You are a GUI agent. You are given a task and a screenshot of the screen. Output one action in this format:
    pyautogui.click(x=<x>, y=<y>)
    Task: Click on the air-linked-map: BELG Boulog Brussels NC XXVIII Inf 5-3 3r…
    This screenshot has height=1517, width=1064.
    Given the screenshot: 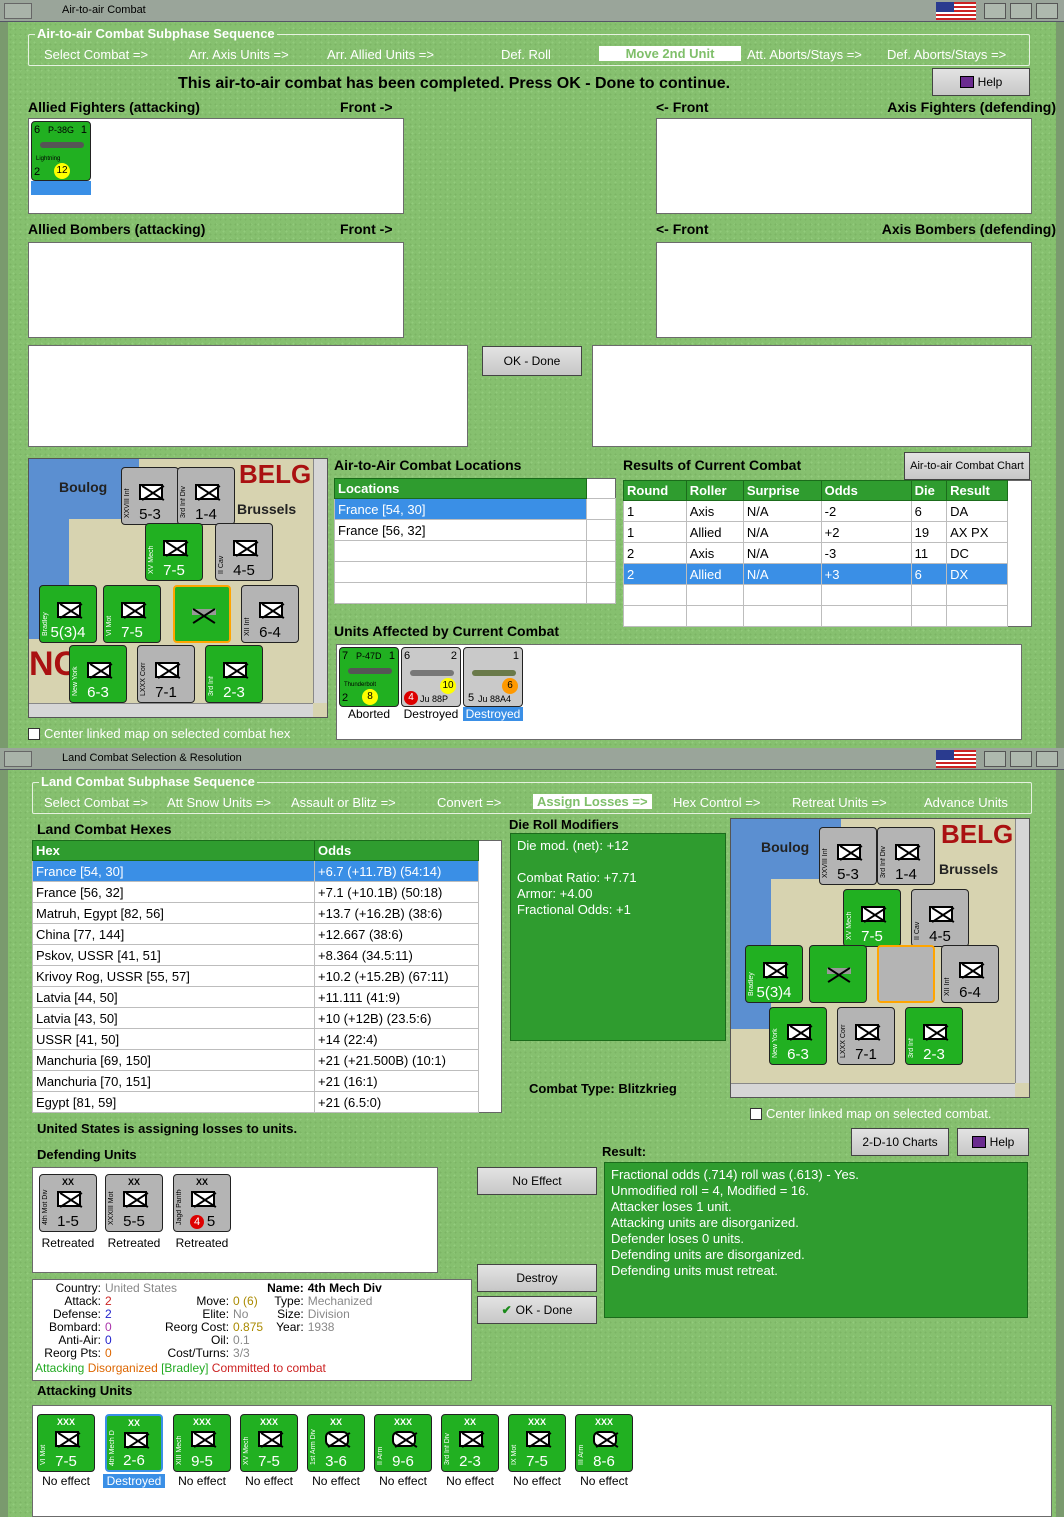 What is the action you would take?
    pyautogui.click(x=178, y=588)
    